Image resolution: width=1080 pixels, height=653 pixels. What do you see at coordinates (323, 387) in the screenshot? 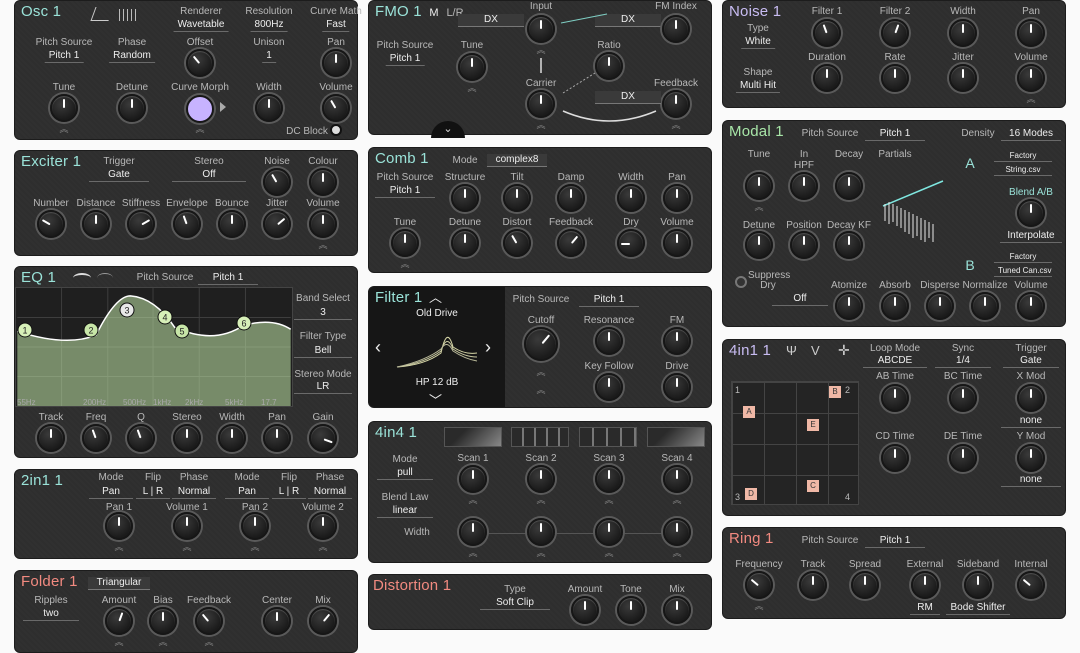
I see `stereo-mode-select: LR` at bounding box center [323, 387].